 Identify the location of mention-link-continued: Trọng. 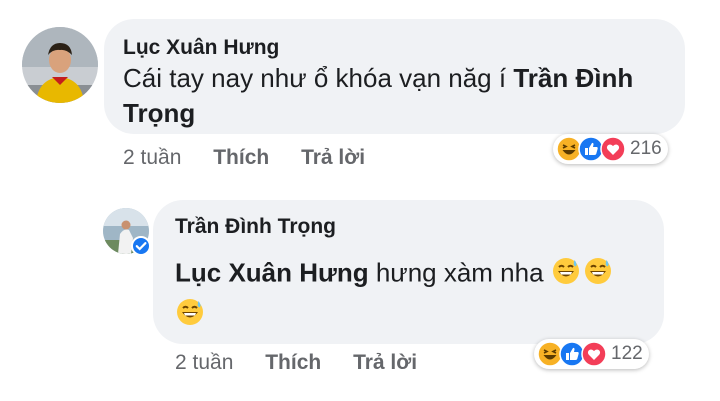
(159, 113).